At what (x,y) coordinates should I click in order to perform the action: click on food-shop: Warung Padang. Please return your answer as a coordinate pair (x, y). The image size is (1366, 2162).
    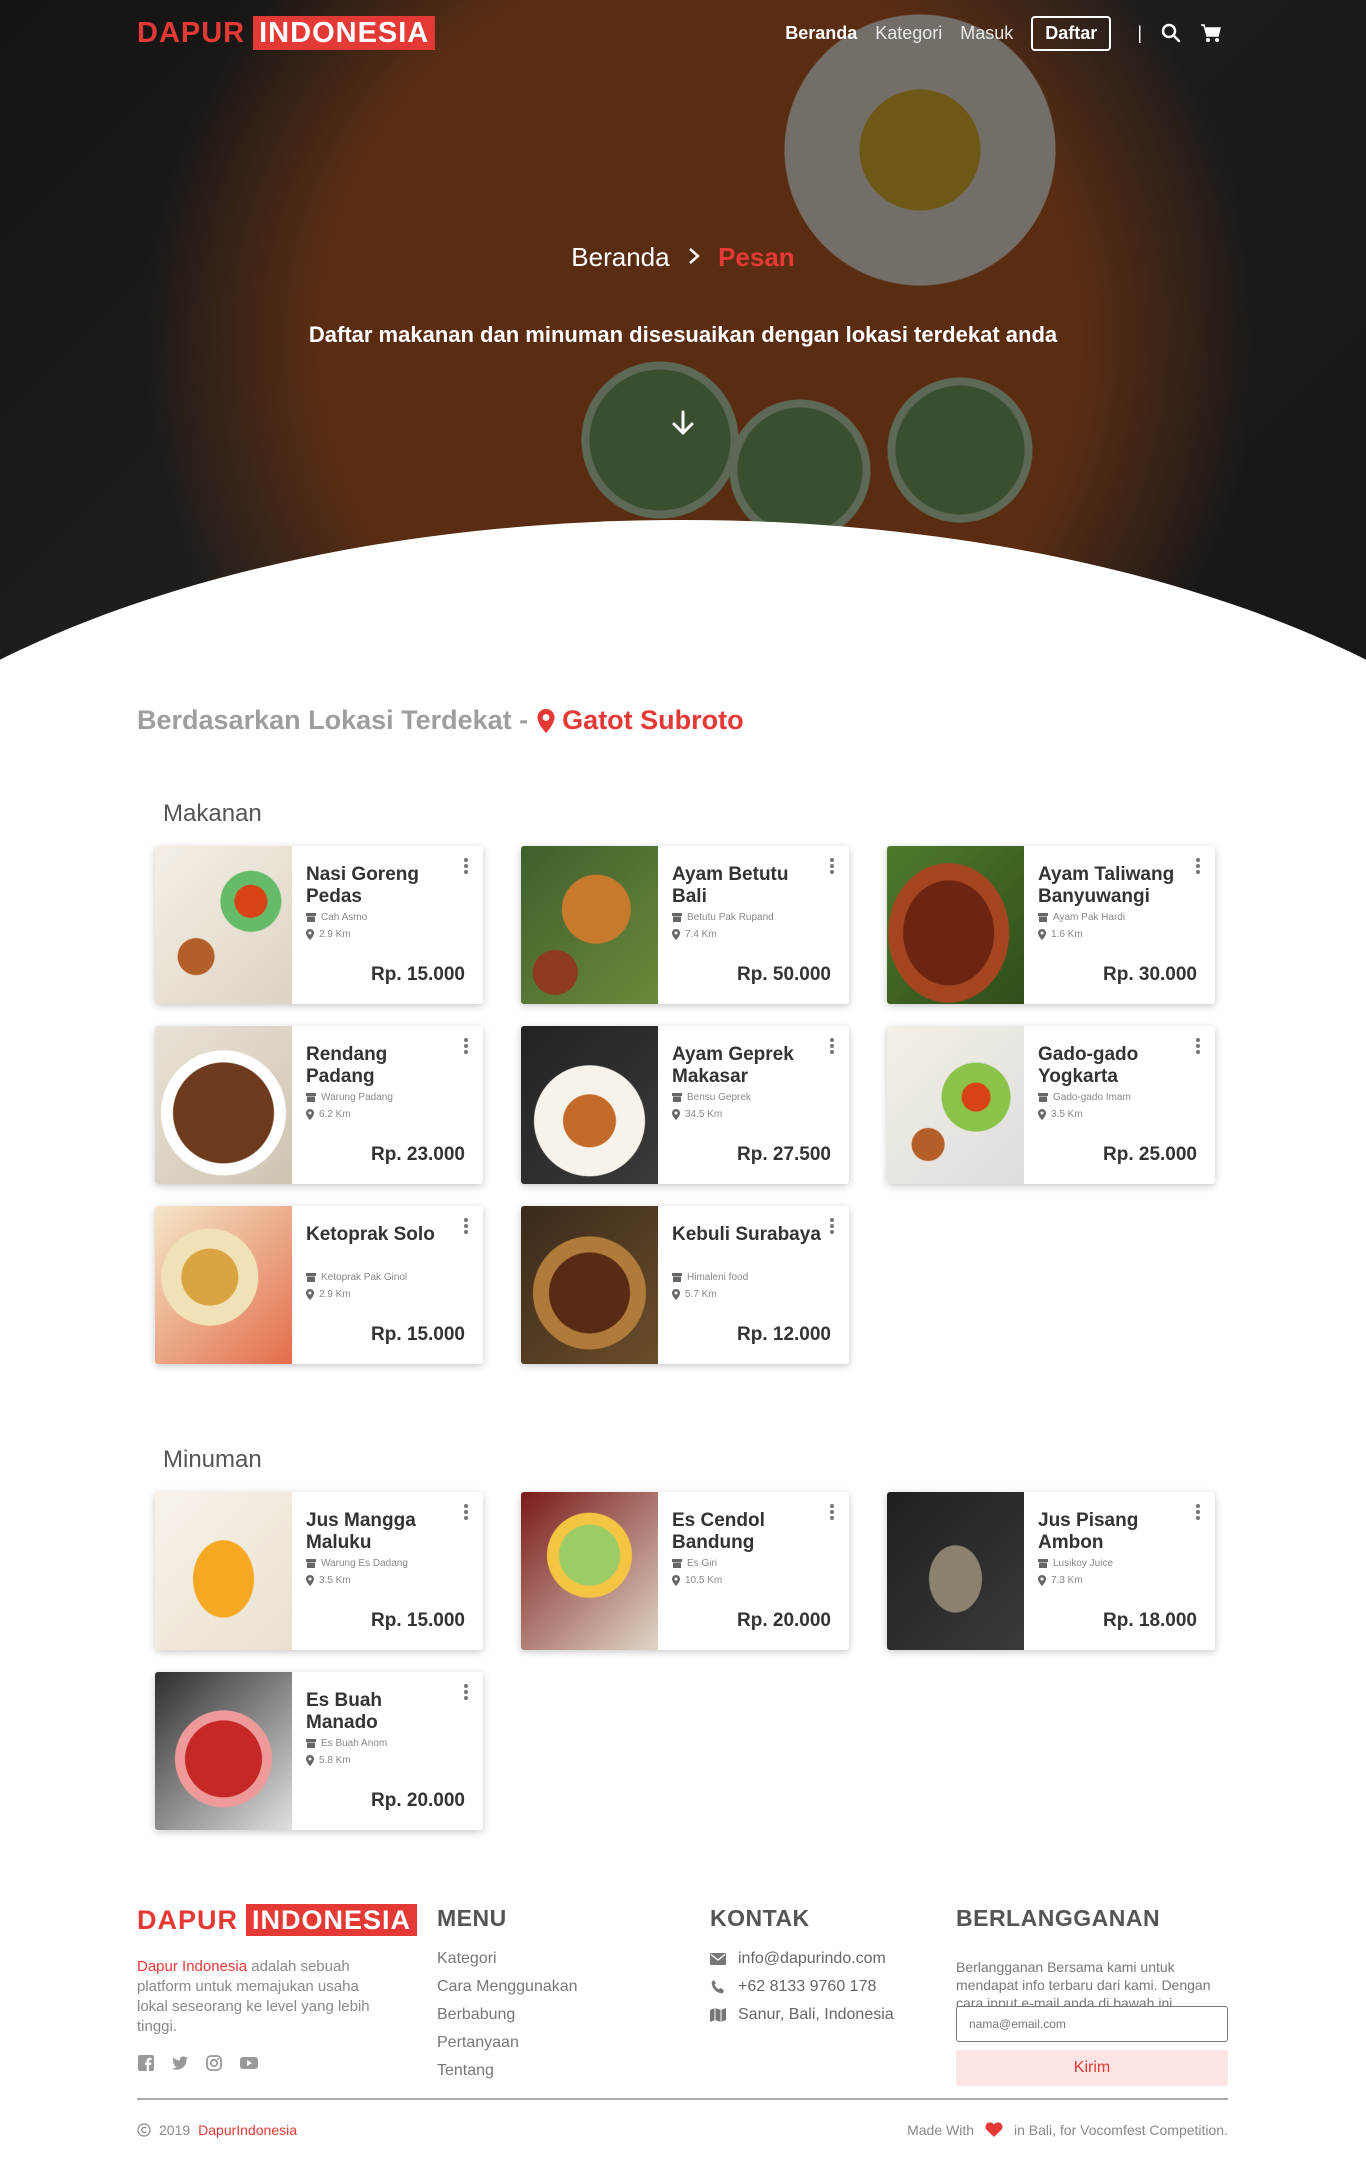
    Looking at the image, I should click on (349, 1097).